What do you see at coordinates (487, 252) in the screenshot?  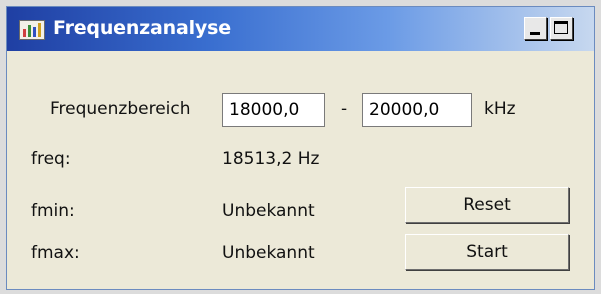 I see `start-button: Start` at bounding box center [487, 252].